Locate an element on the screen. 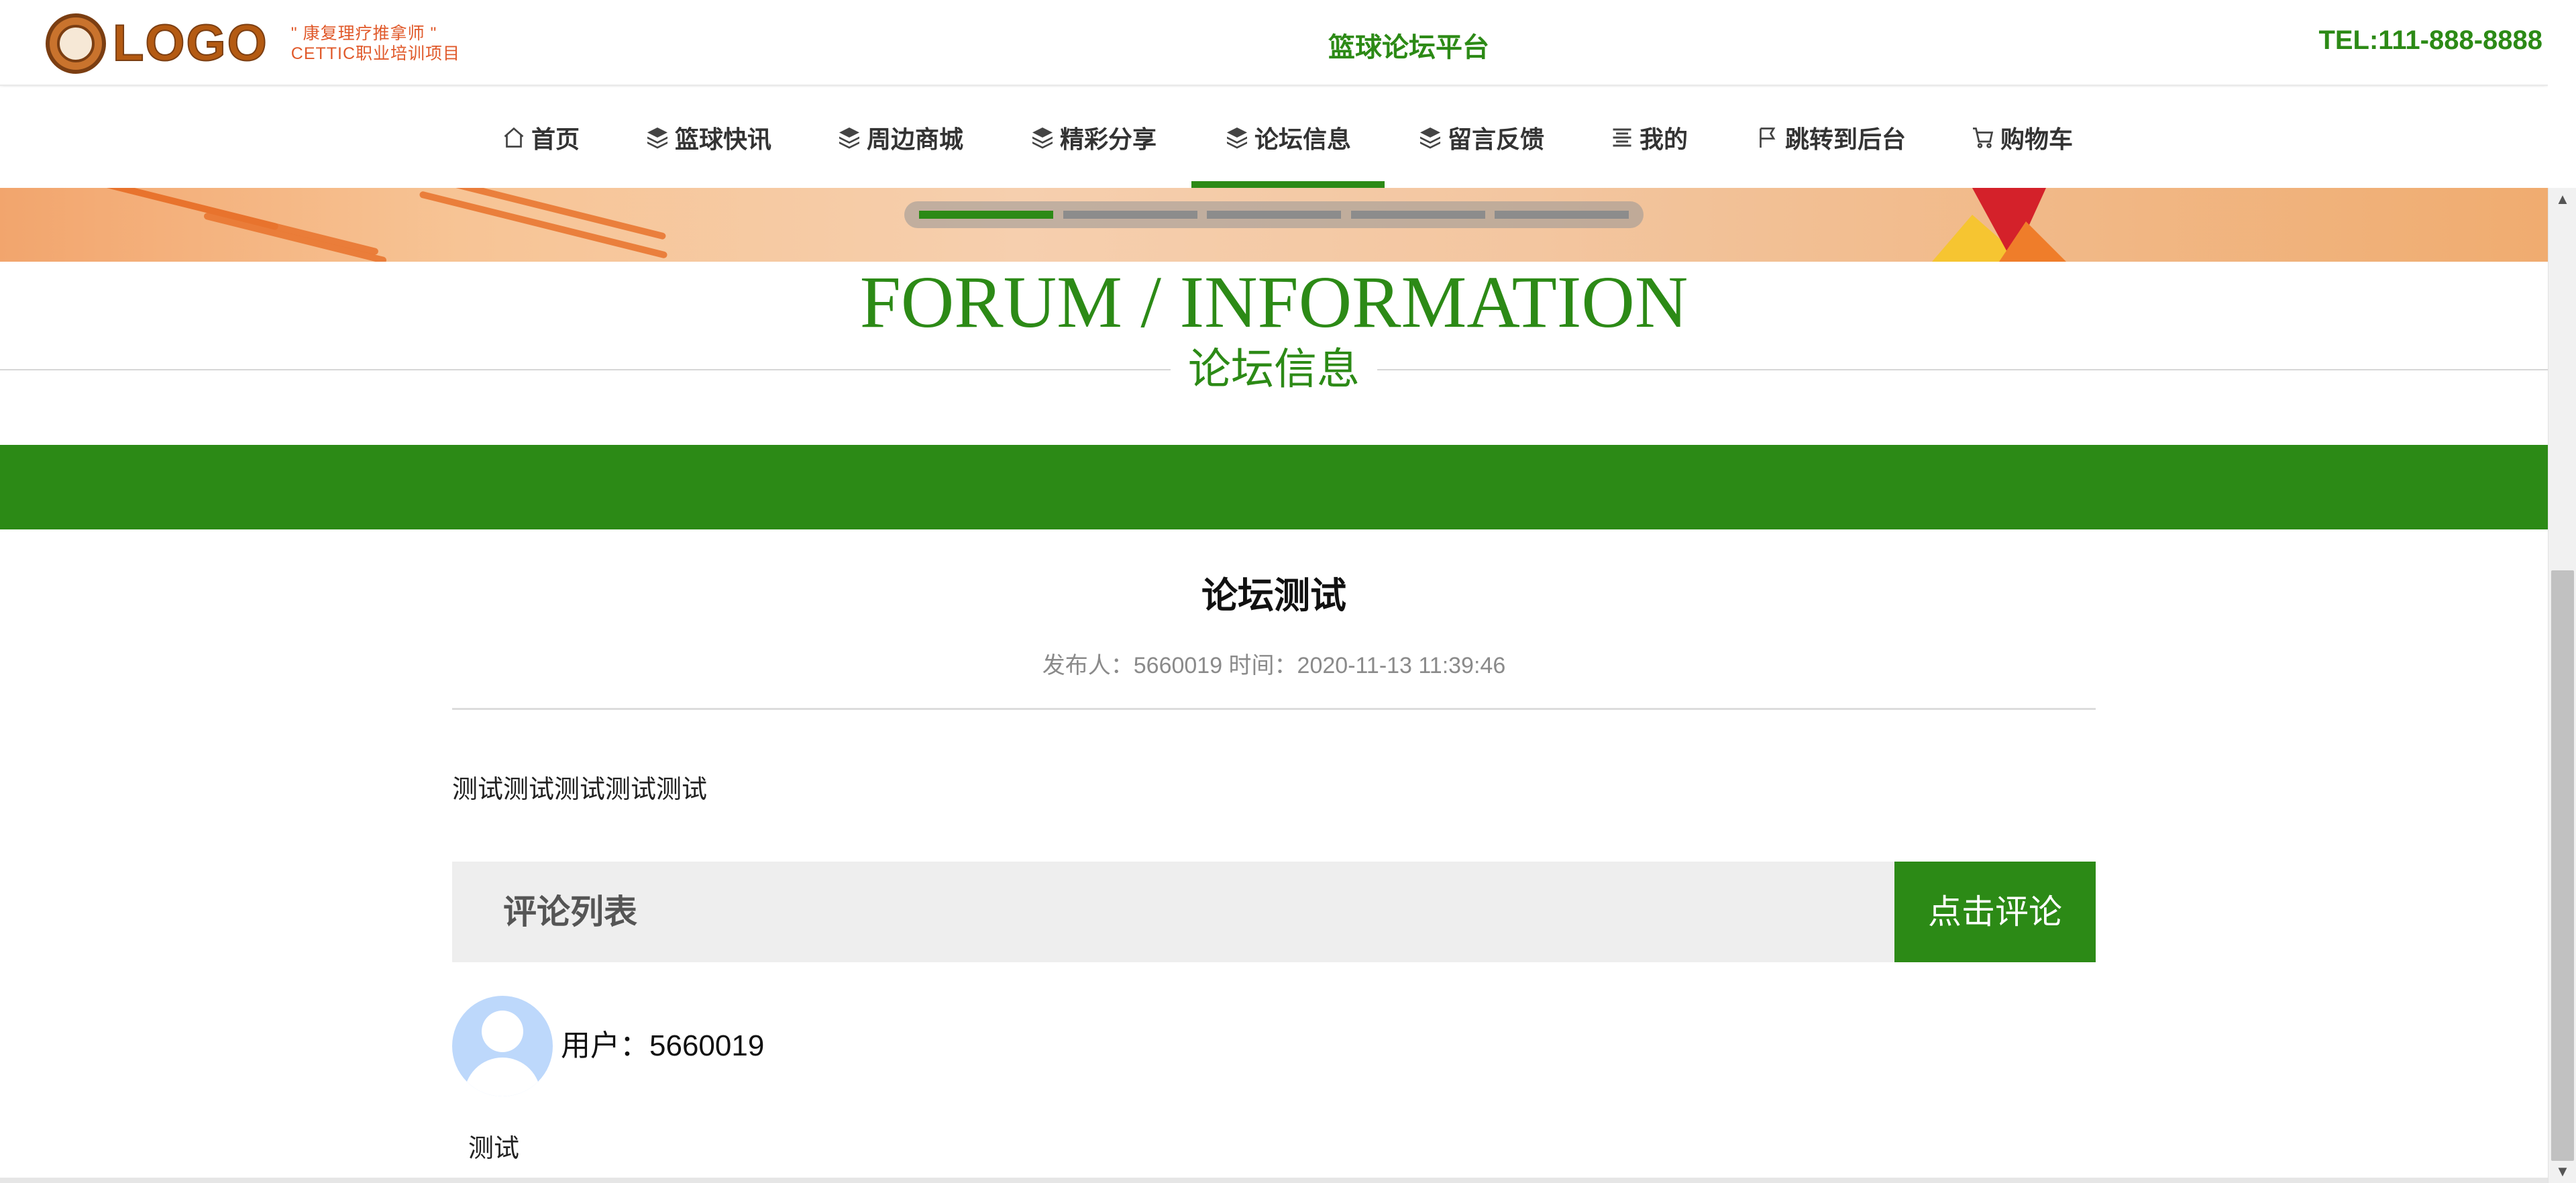  logo-slogan: " 康复理疗推拿师 " CETTIC职业培训项目 is located at coordinates (375, 43).